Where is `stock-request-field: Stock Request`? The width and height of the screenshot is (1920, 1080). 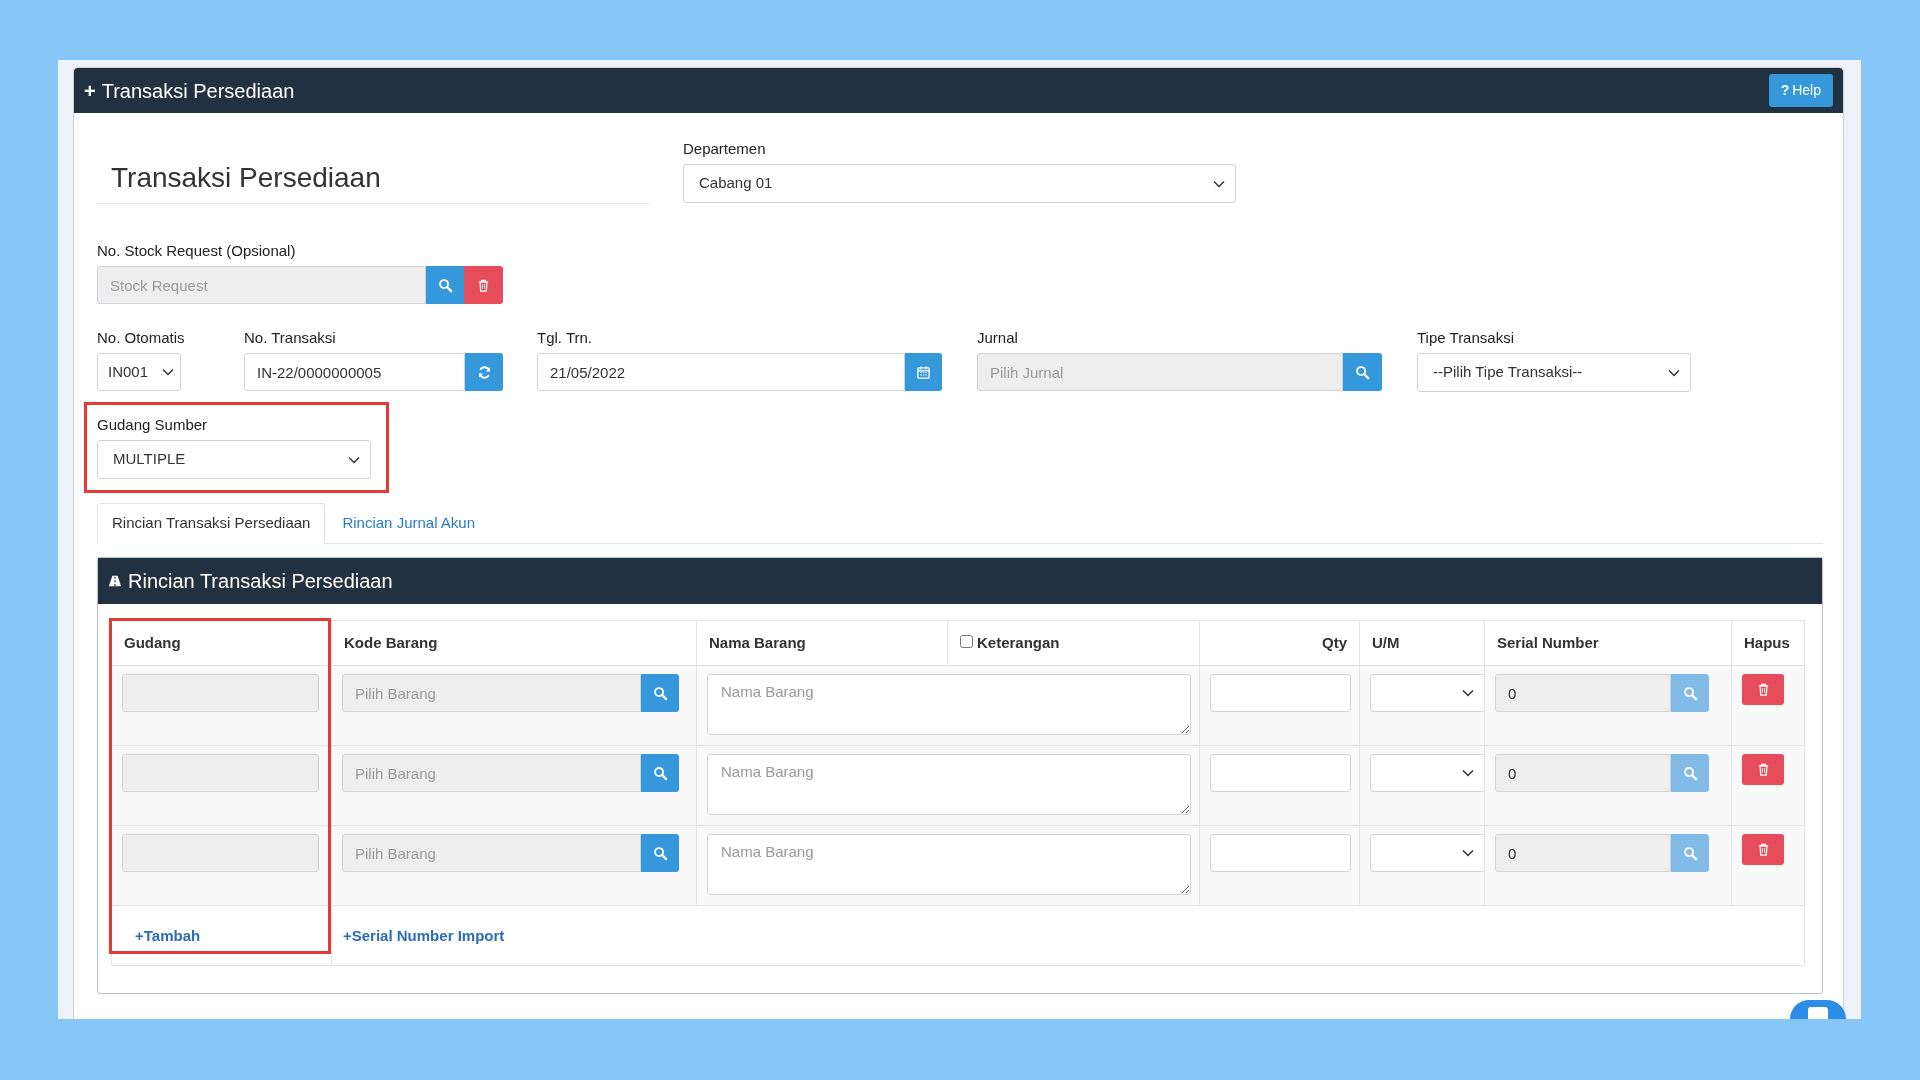
stock-request-field: Stock Request is located at coordinates (261, 285).